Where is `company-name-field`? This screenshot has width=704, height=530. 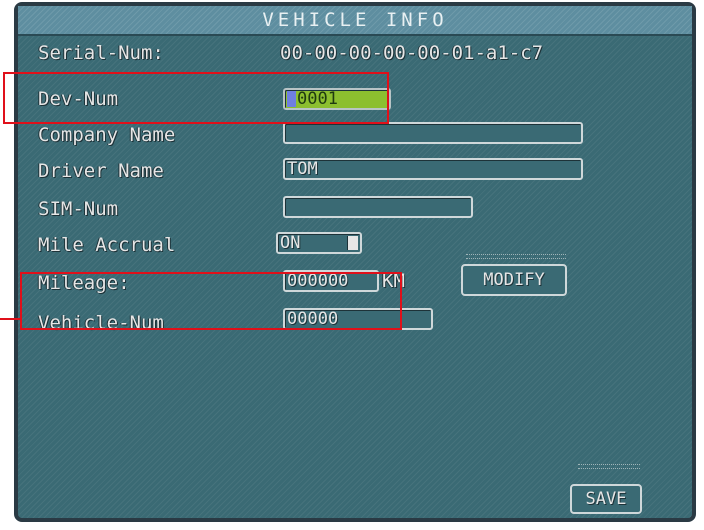
company-name-field is located at coordinates (433, 133).